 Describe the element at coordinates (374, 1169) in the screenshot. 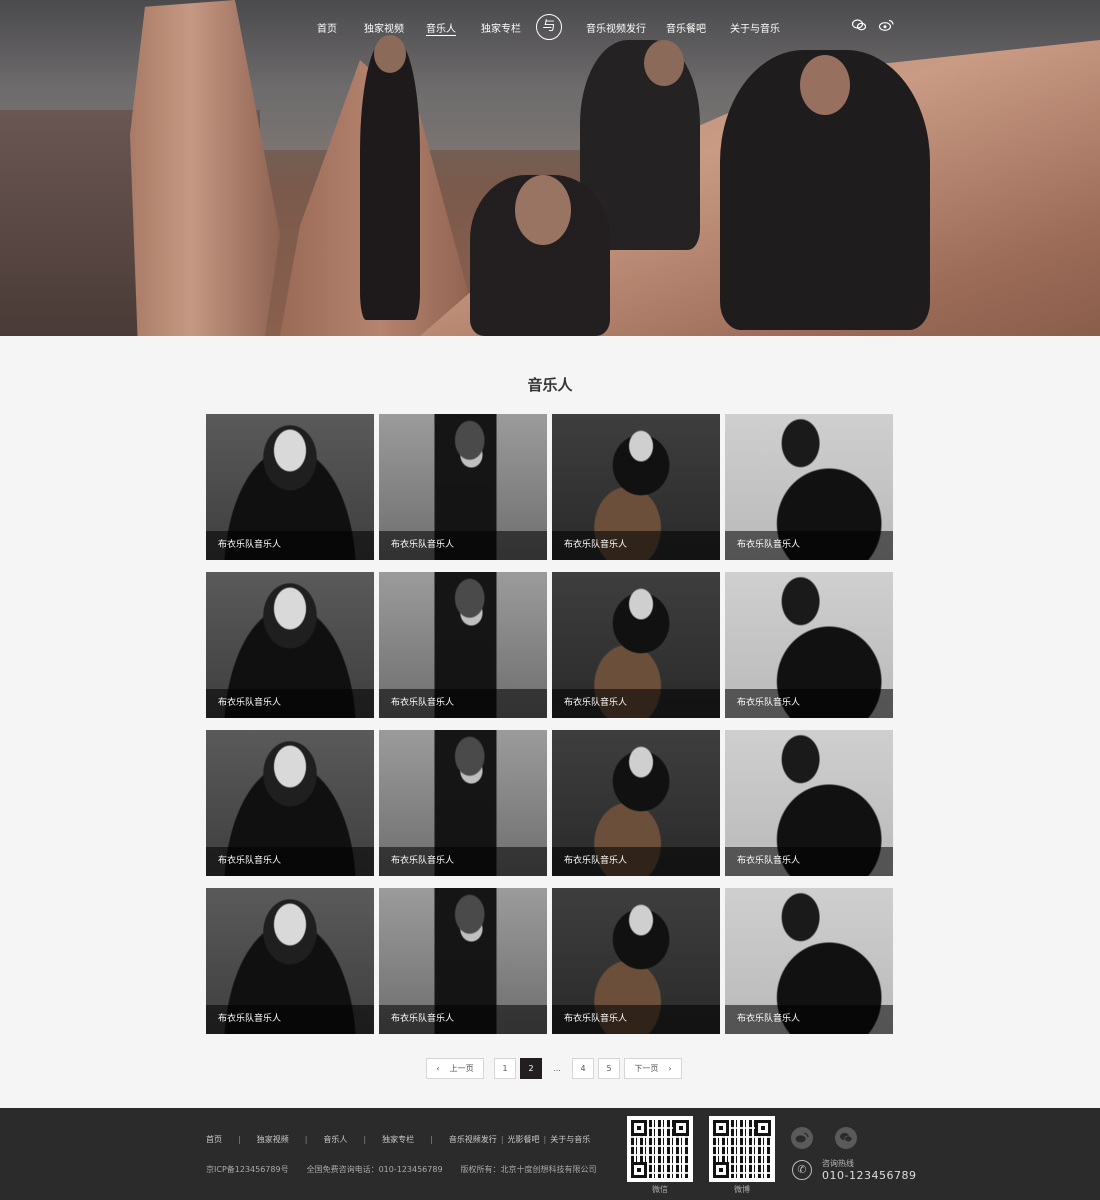

I see `footer-phone-line: 全国免费咨询电话：010-123456789` at that location.